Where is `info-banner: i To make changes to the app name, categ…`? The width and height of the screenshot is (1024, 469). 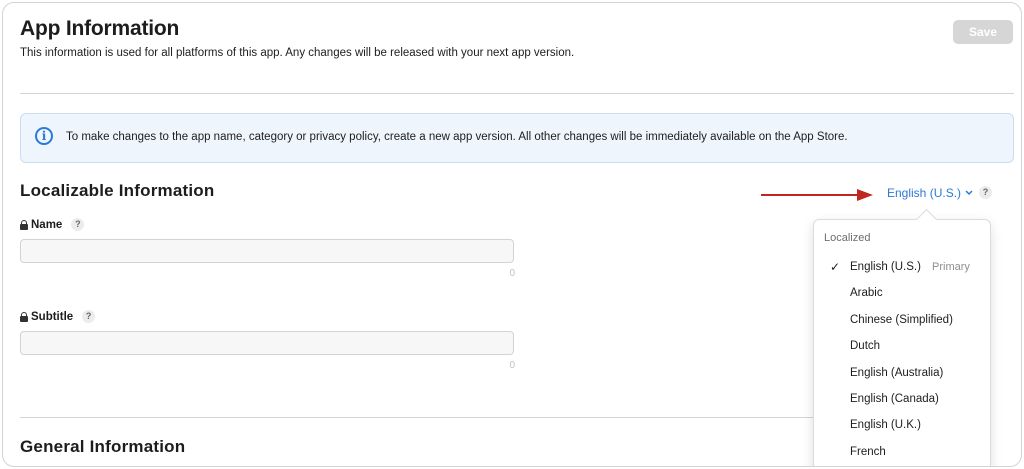 info-banner: i To make changes to the app name, categ… is located at coordinates (517, 138).